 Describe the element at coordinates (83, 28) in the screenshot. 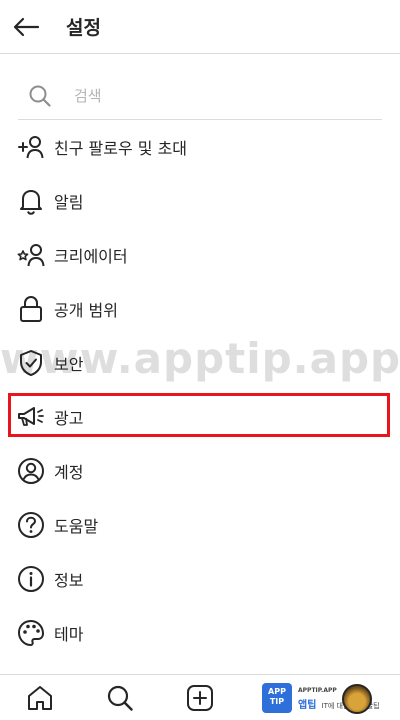

I see `page-title: 설정` at that location.